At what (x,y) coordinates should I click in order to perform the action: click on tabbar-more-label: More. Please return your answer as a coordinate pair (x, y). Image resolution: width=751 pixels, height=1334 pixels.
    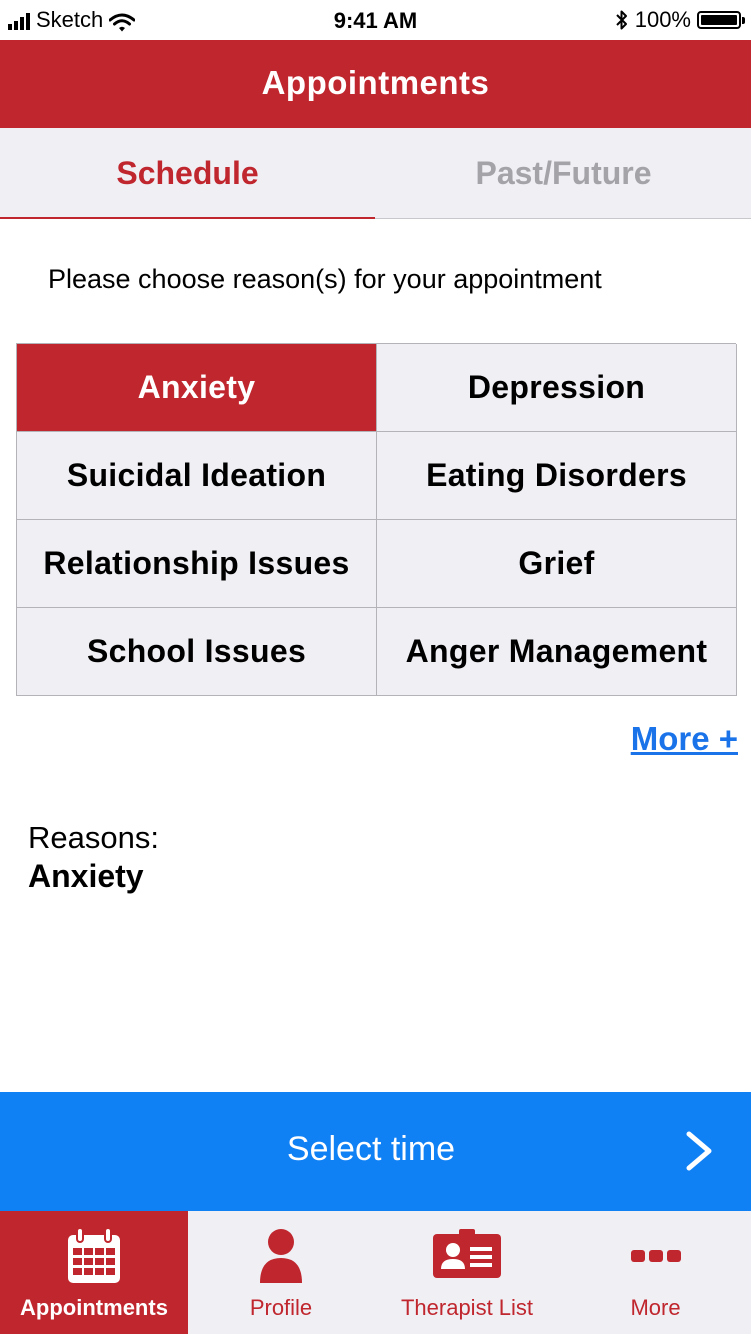
    Looking at the image, I should click on (655, 1307).